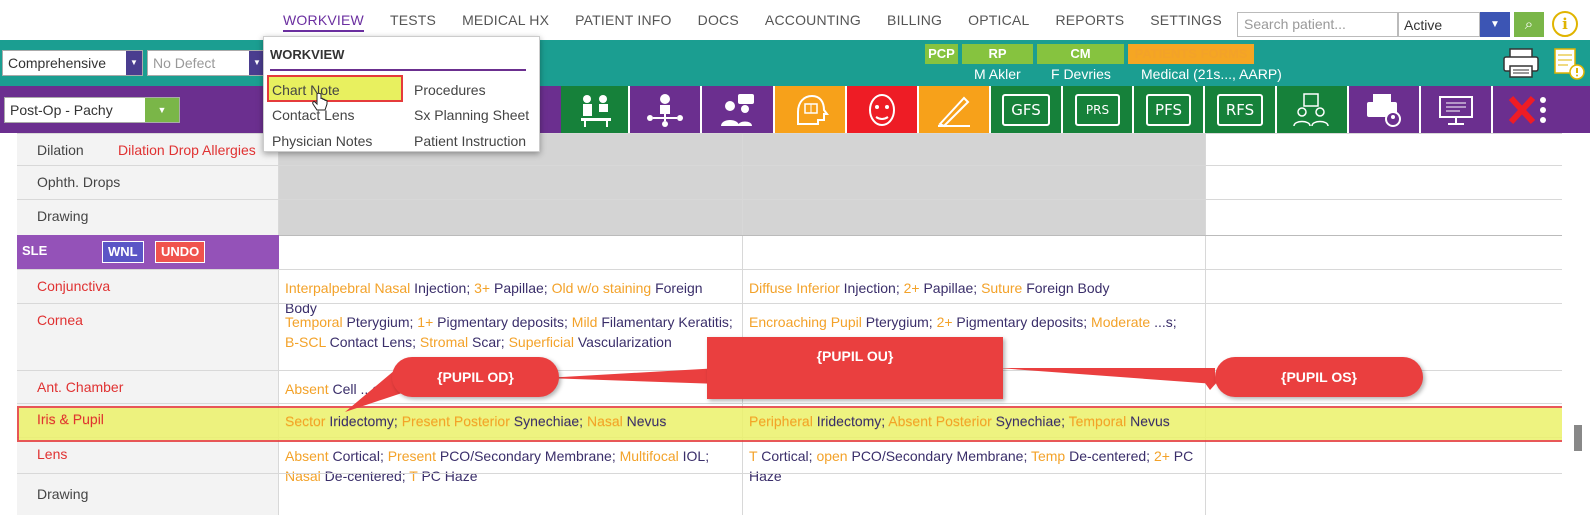 This screenshot has width=1590, height=515. I want to click on ou-arrow-left, so click(632, 376).